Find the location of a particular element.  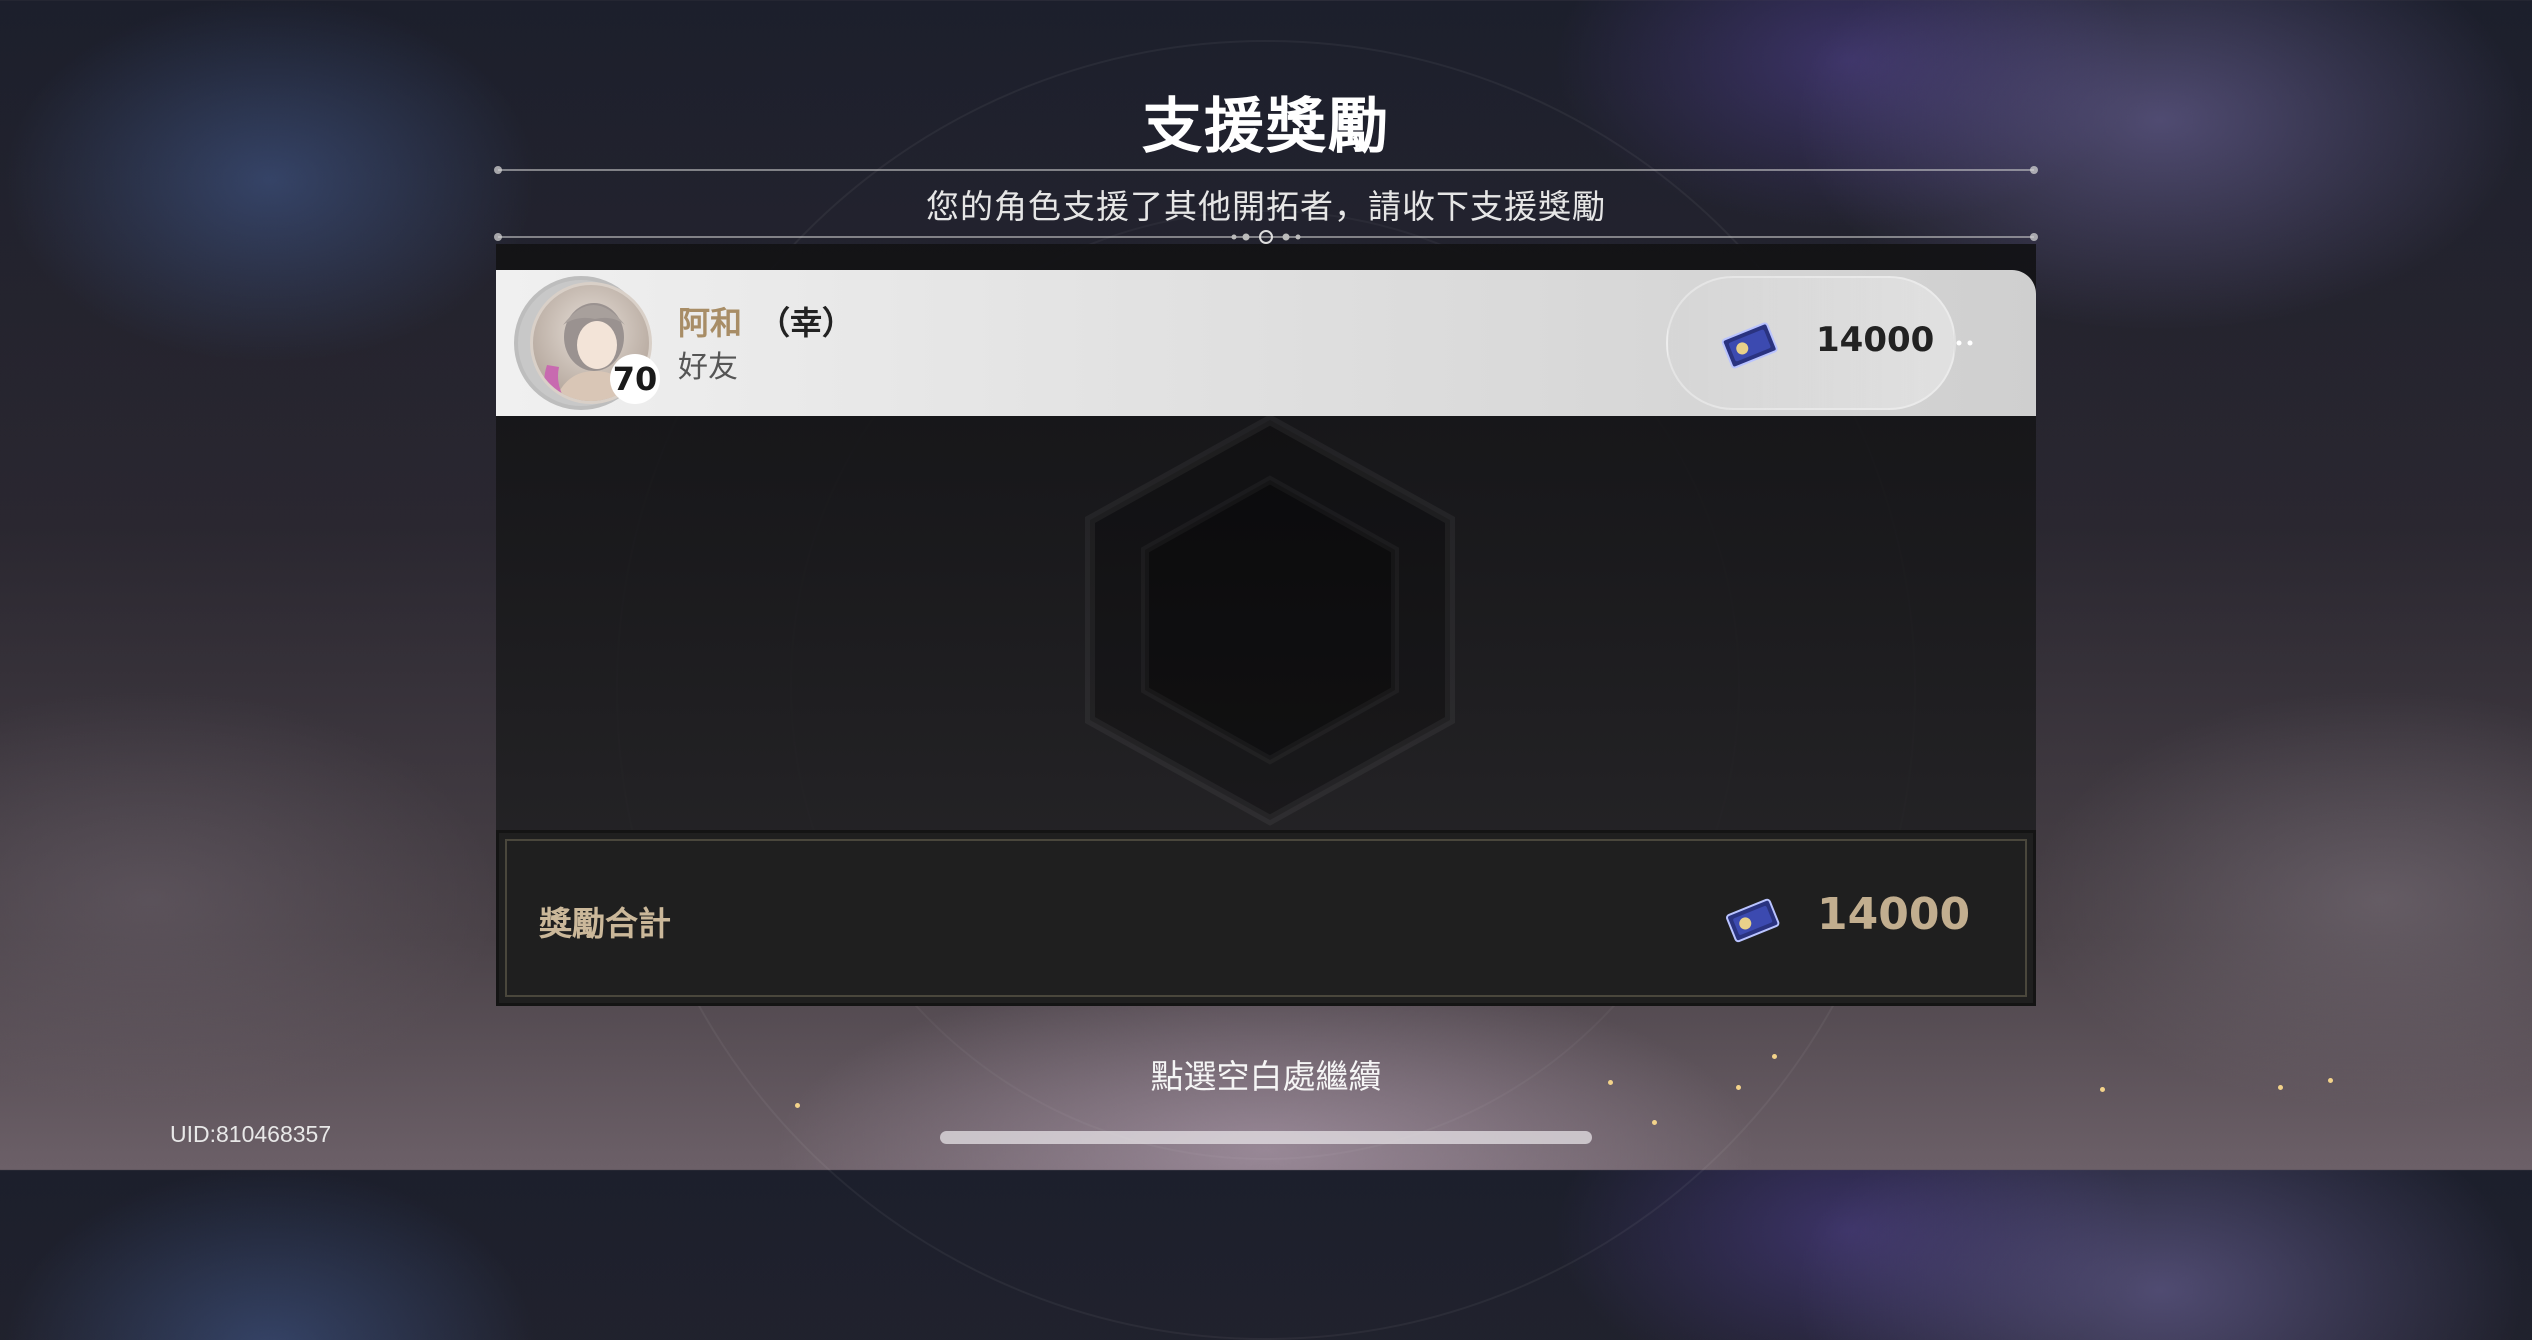

total-label: 獎勵合計 is located at coordinates (605, 923).